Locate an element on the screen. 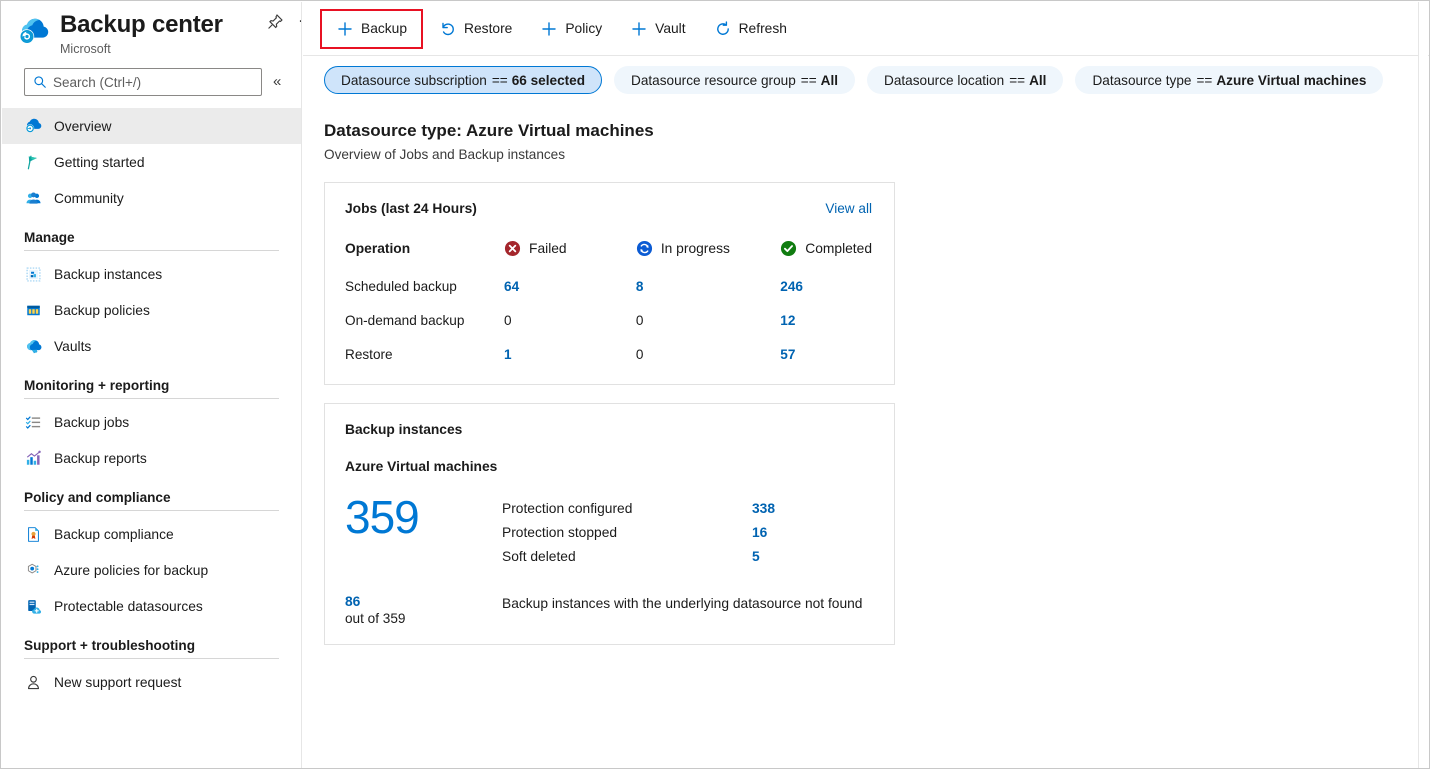 Image resolution: width=1430 pixels, height=769 pixels. footer-count-block: 86 out of 359 is located at coordinates (423, 610).